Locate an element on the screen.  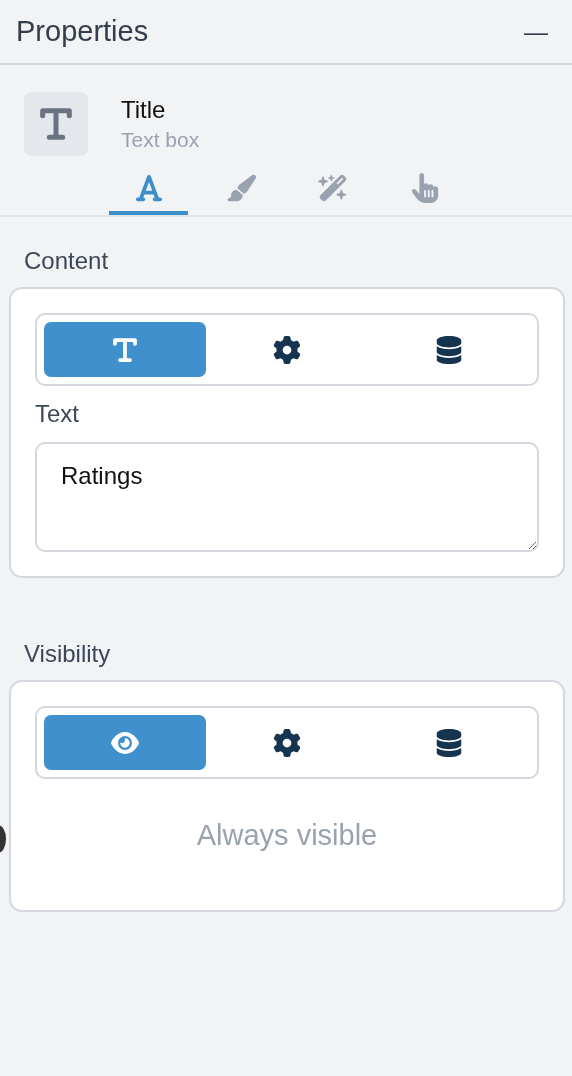
text-field: Ratings is located at coordinates (287, 497).